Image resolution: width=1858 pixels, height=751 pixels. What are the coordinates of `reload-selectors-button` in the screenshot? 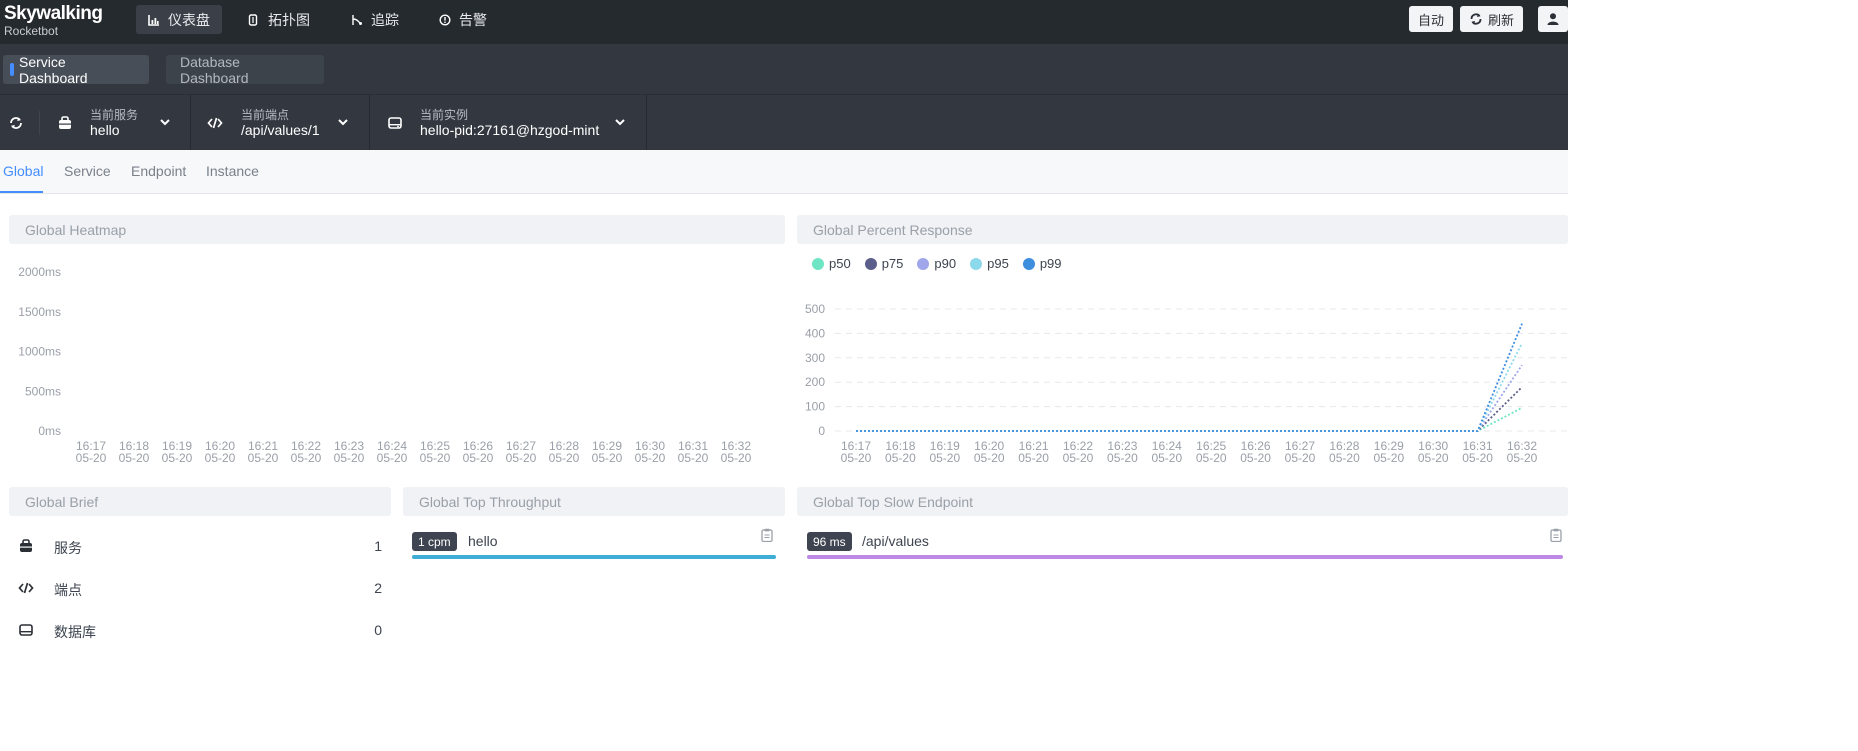 It's located at (20, 123).